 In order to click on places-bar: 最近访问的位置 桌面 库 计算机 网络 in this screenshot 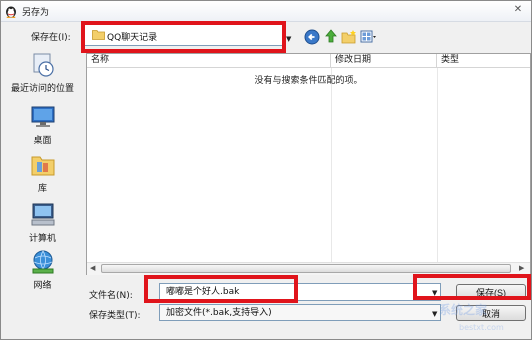, I will do `click(42, 171)`.